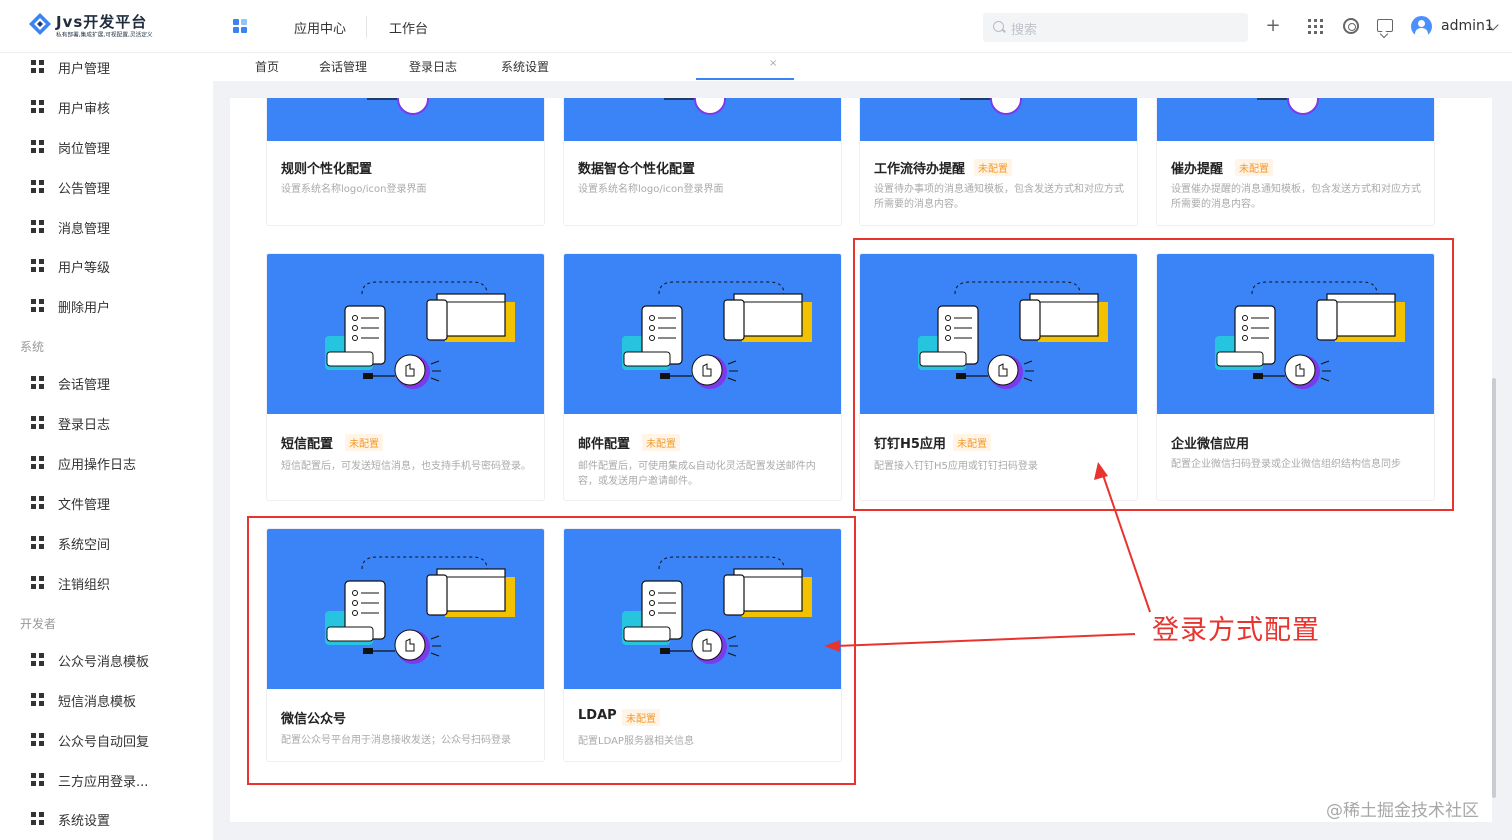  I want to click on source-watermark: @稀土掘金技术社区, so click(1402, 811).